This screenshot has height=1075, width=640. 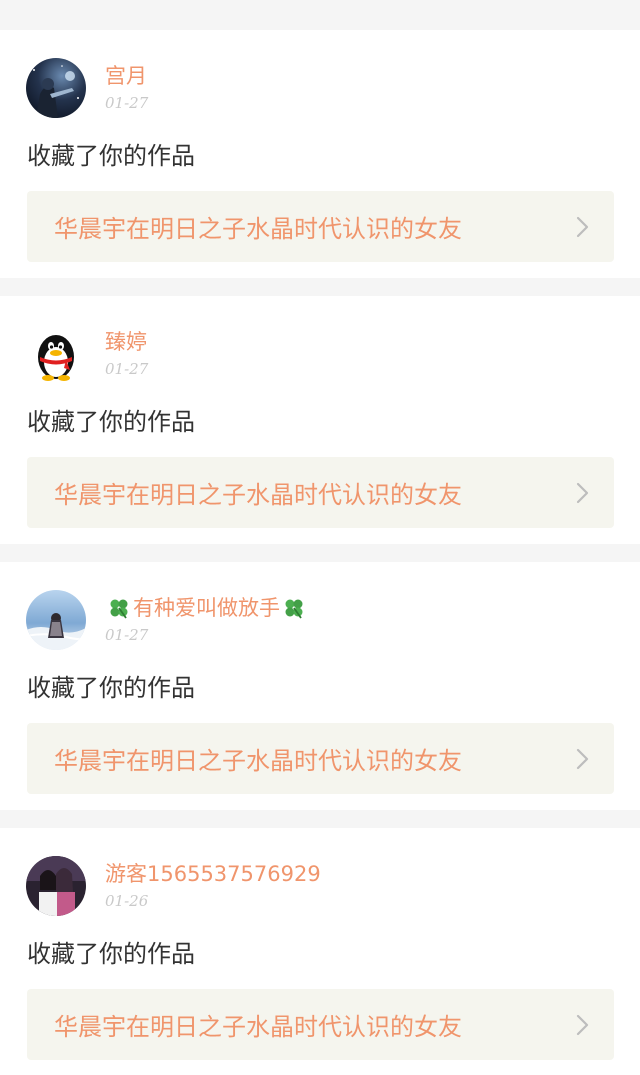 I want to click on avatar-night-sky-icon, so click(x=56, y=88).